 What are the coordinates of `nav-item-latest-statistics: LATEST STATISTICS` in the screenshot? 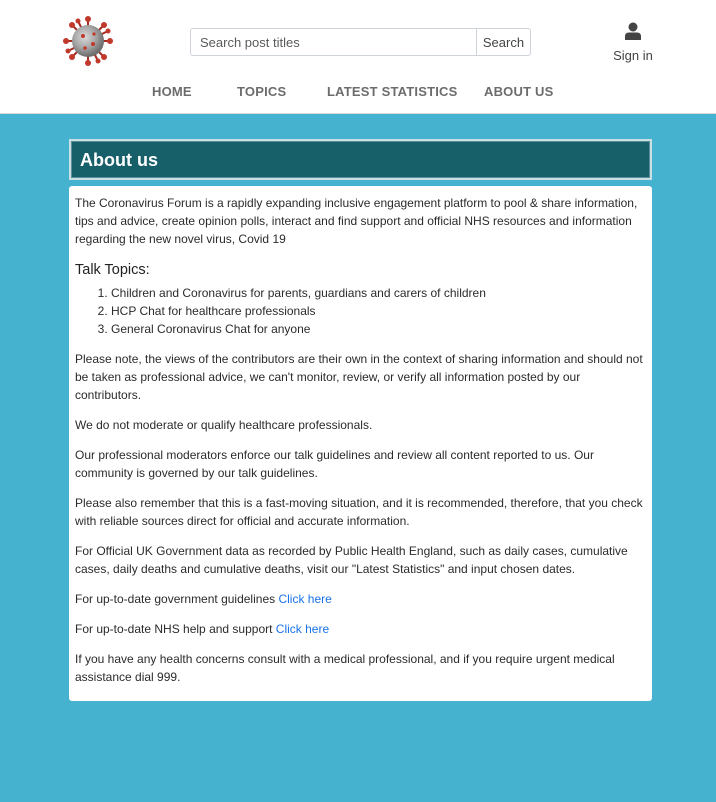 It's located at (392, 91).